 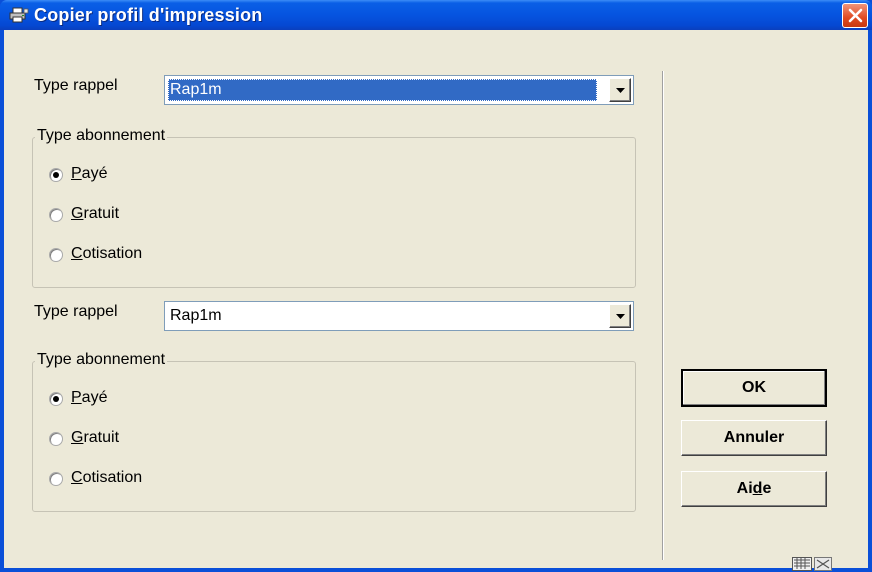 I want to click on ok-button: OK, so click(x=754, y=388).